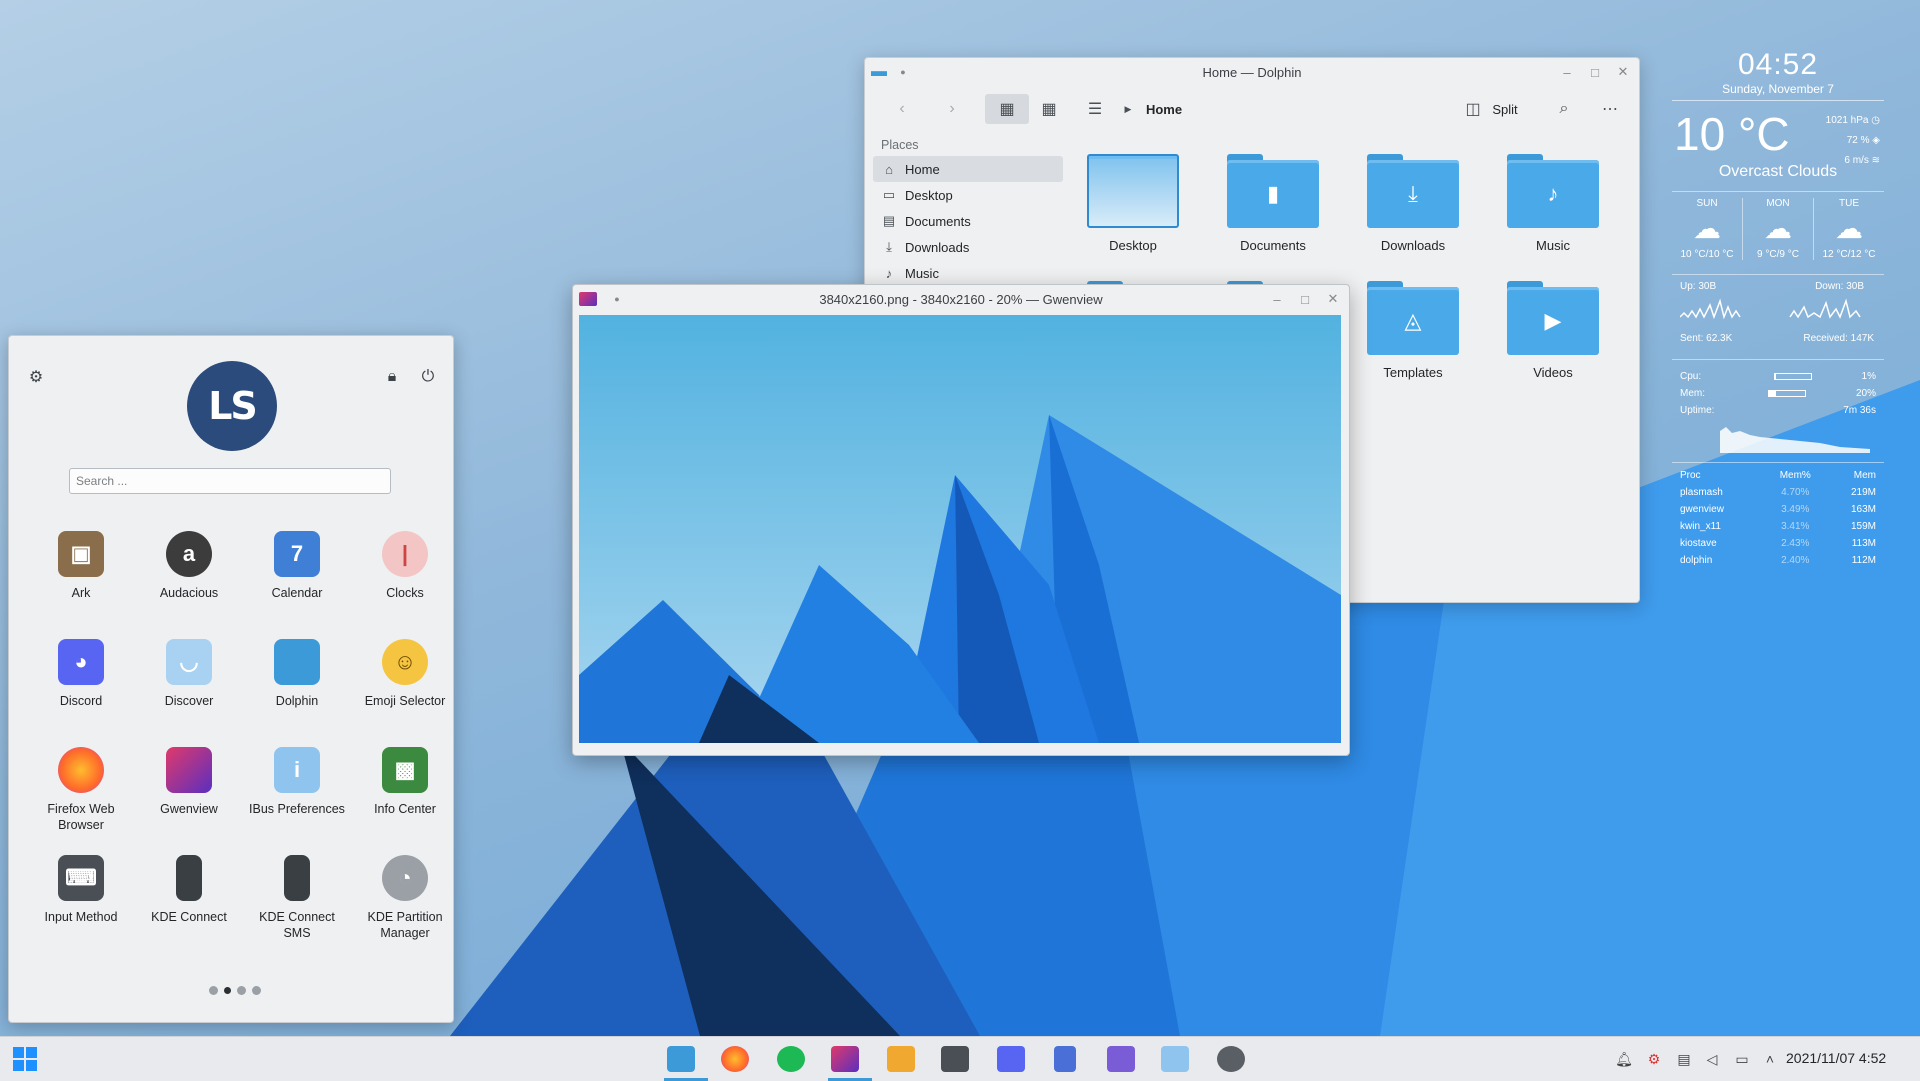  I want to click on terminal-icon, so click(955, 1059).